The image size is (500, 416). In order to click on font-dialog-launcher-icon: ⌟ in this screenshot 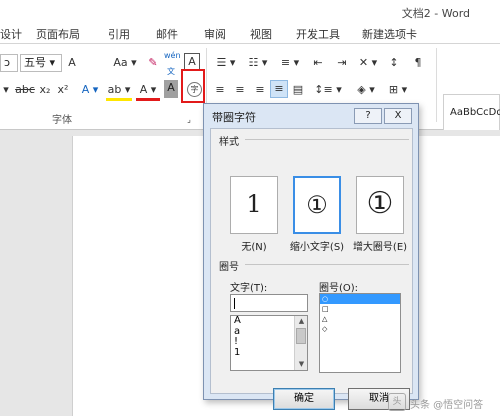, I will do `click(189, 120)`.